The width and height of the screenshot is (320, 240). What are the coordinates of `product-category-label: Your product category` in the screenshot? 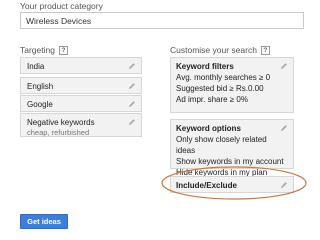 It's located at (61, 6).